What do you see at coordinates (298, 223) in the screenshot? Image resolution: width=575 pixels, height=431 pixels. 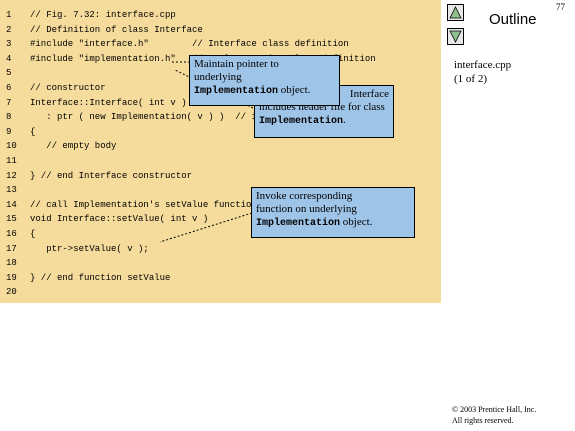 I see `invoke-callout-class: Implementation` at bounding box center [298, 223].